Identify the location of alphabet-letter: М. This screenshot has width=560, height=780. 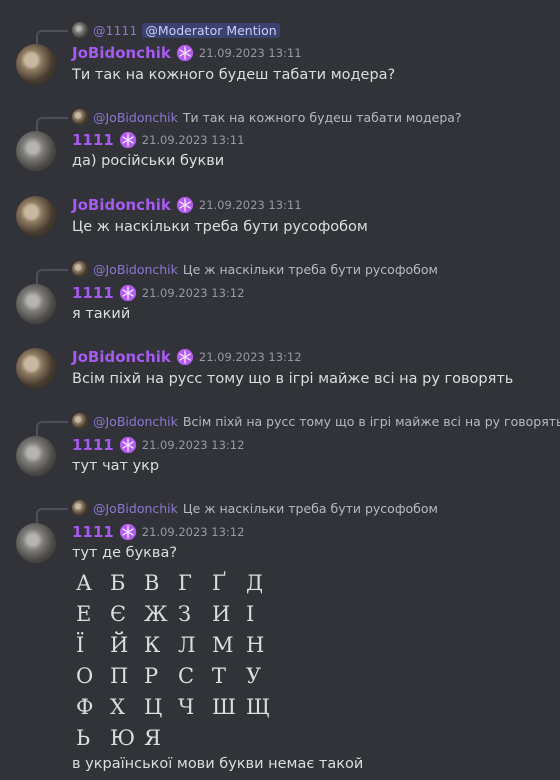
(223, 644).